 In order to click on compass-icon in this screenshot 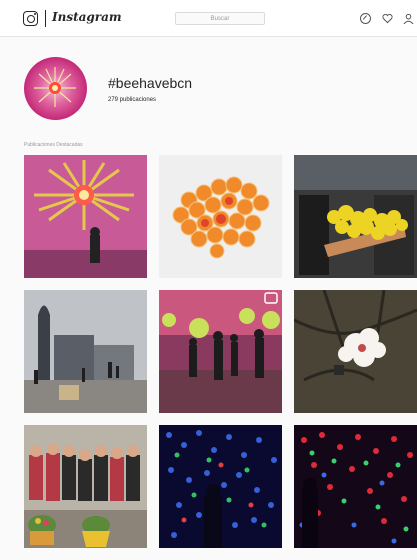, I will do `click(365, 18)`.